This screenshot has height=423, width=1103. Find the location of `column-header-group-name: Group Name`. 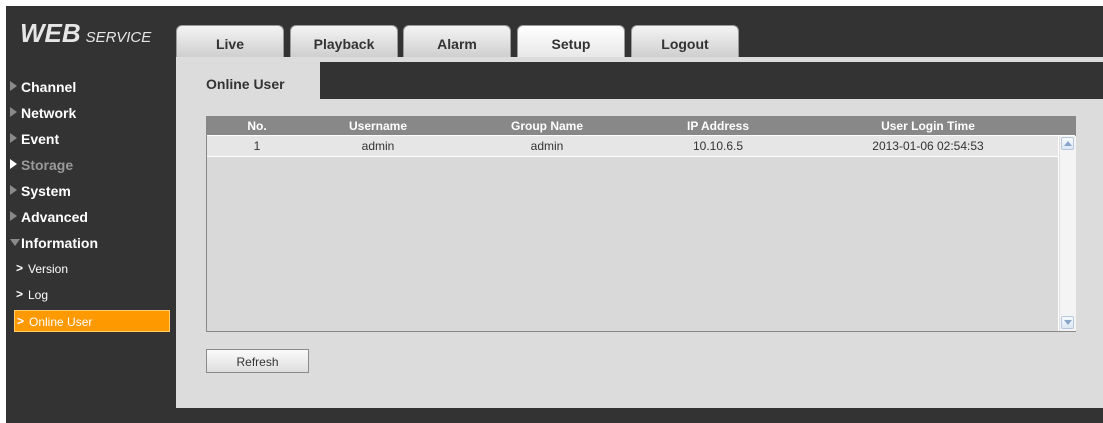

column-header-group-name: Group Name is located at coordinates (546, 126).